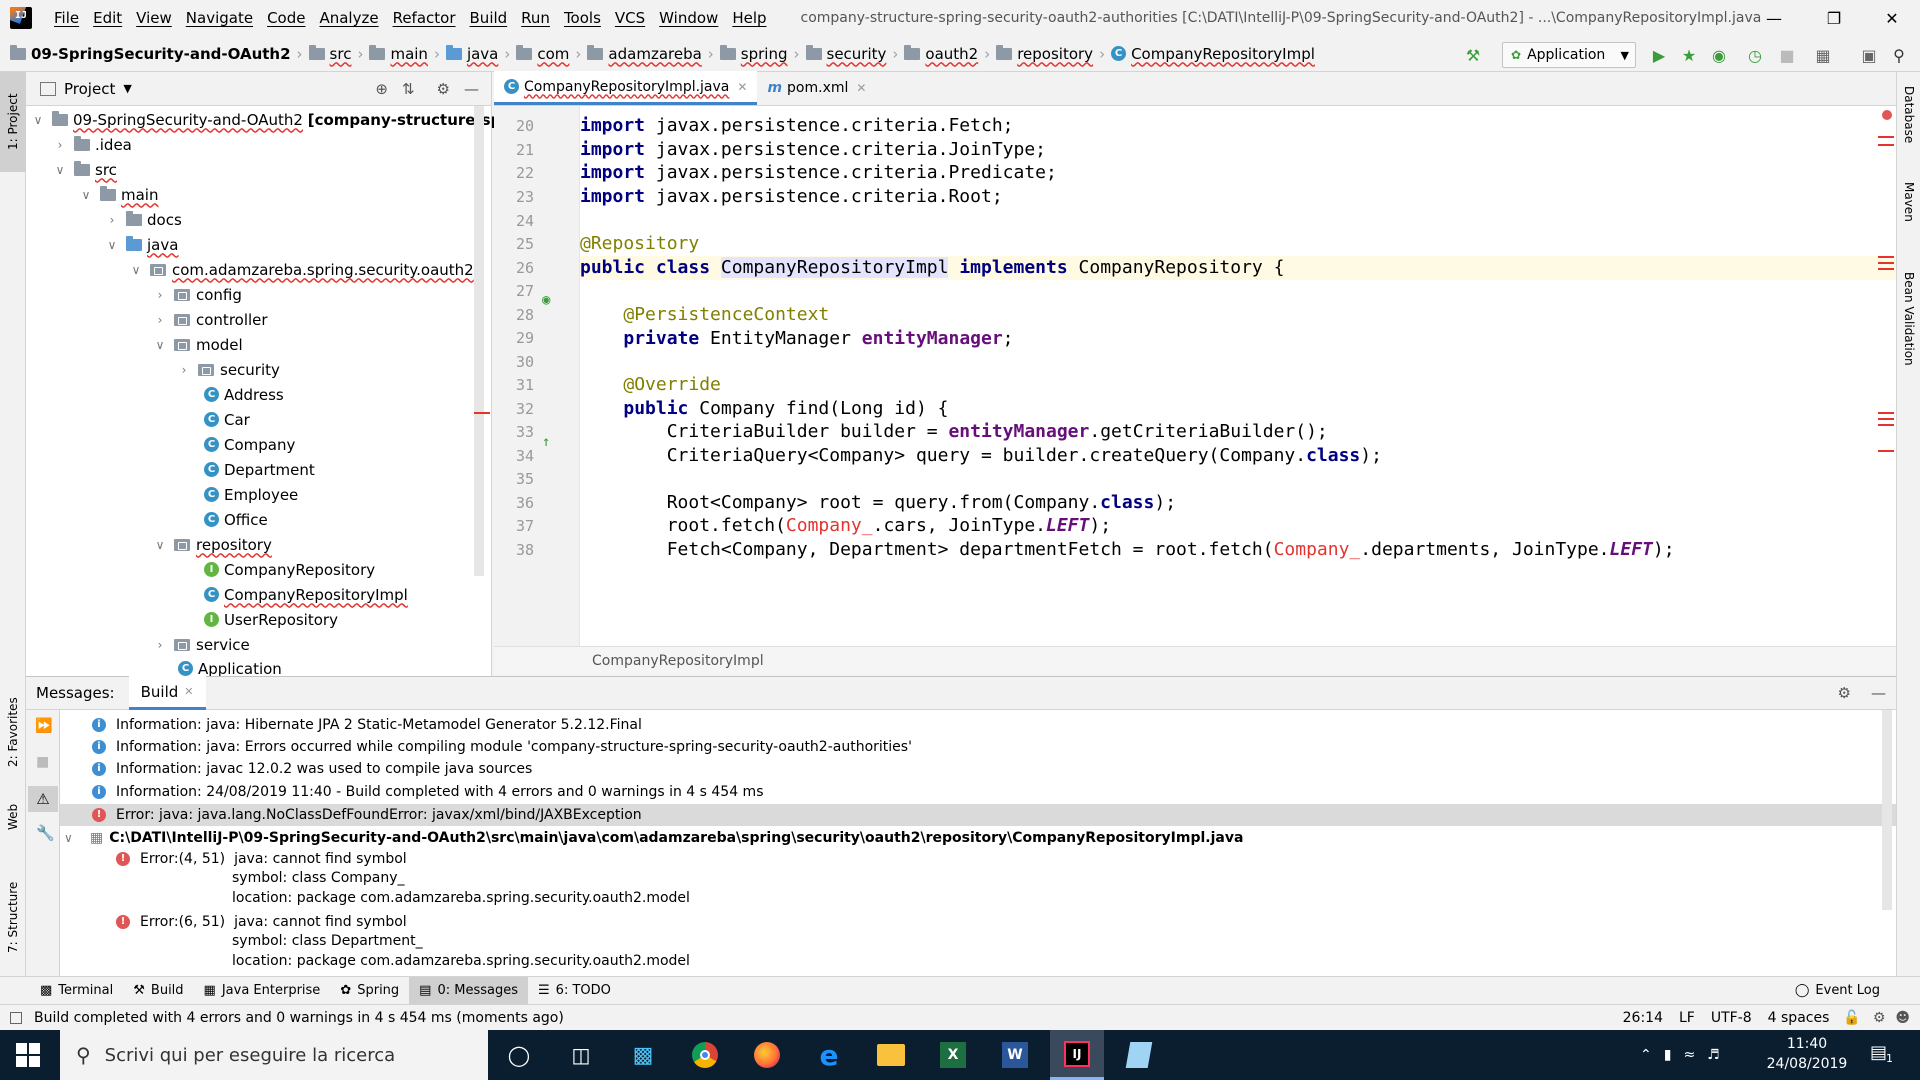  I want to click on layout-icon: ▣, so click(1869, 55).